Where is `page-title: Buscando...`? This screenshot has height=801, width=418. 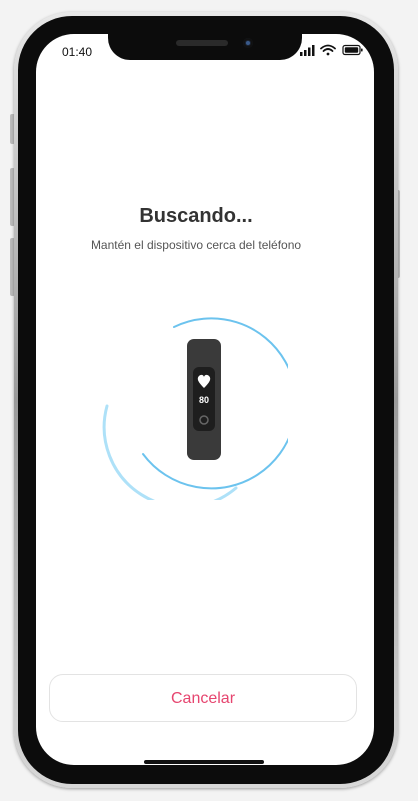
page-title: Buscando... is located at coordinates (196, 216).